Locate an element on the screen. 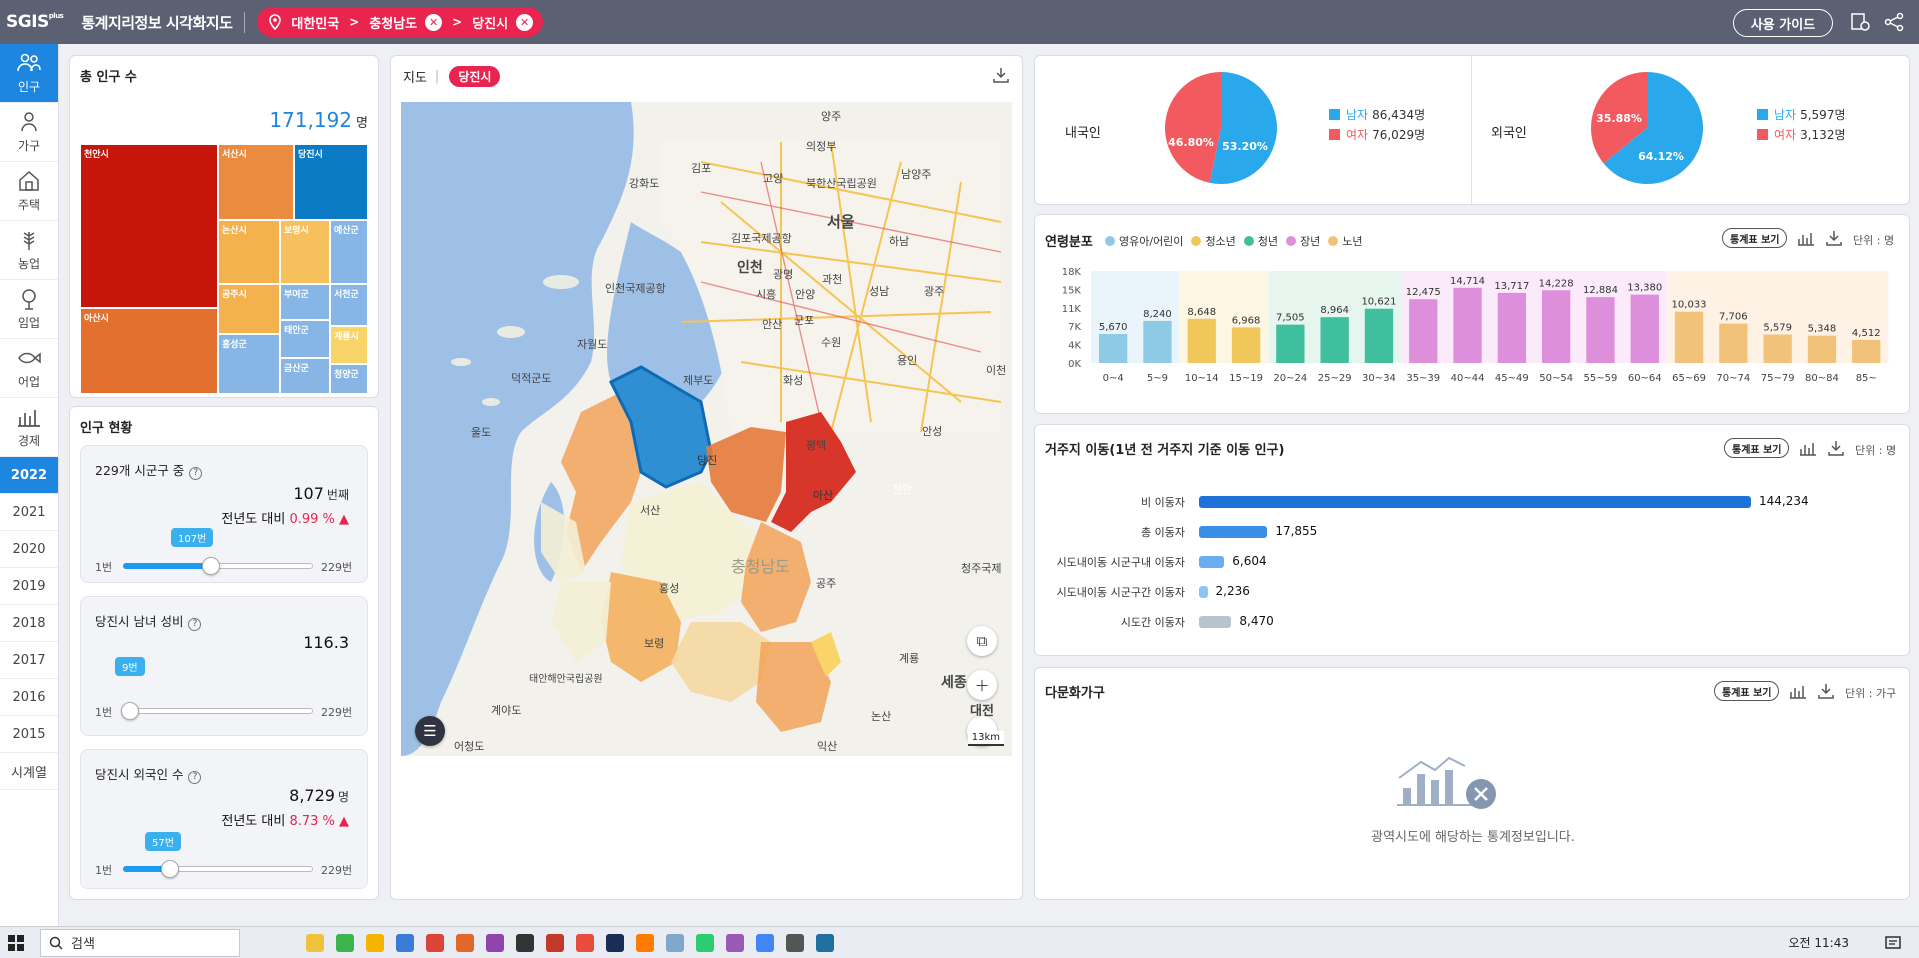 The image size is (1919, 958). taskbar-clock: 오전 11:43 is located at coordinates (1819, 942).